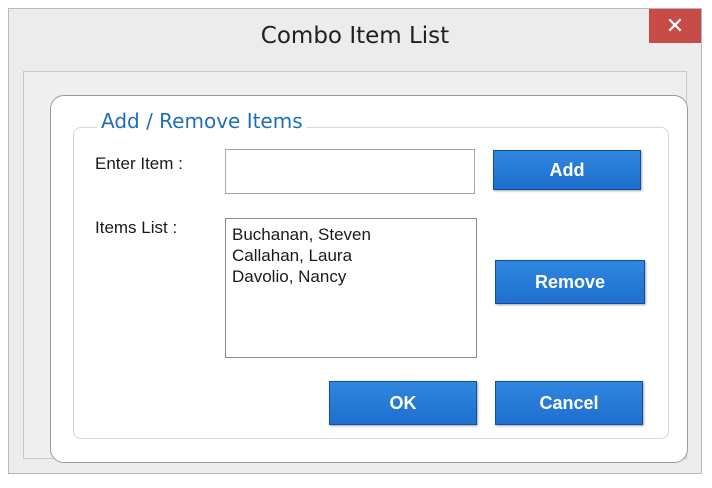 This screenshot has width=712, height=488. I want to click on add-button: Add, so click(567, 170).